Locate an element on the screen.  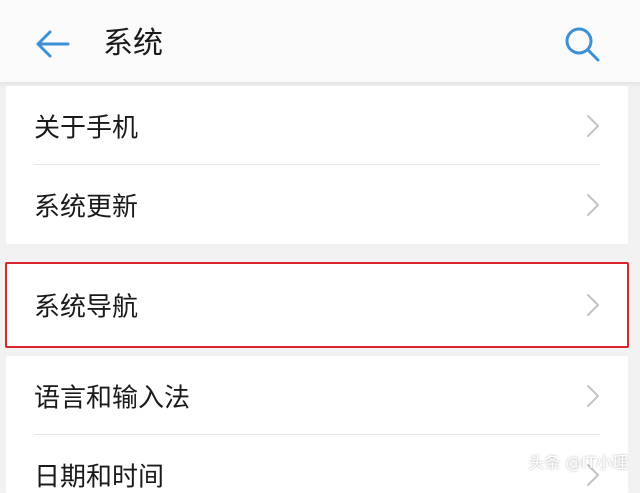
page-title: 系统 is located at coordinates (133, 43).